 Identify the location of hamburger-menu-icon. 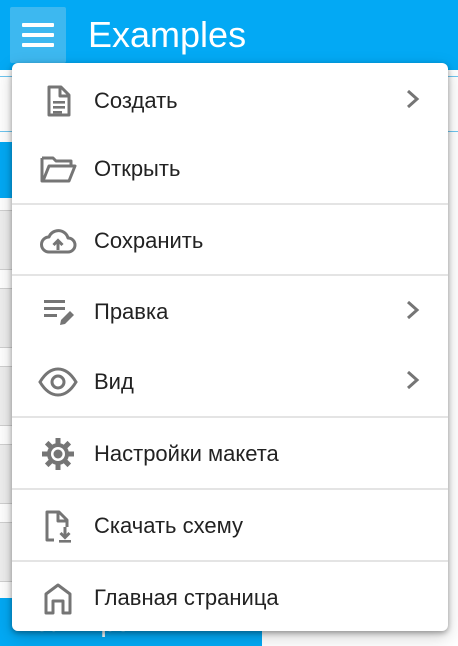
(38, 25).